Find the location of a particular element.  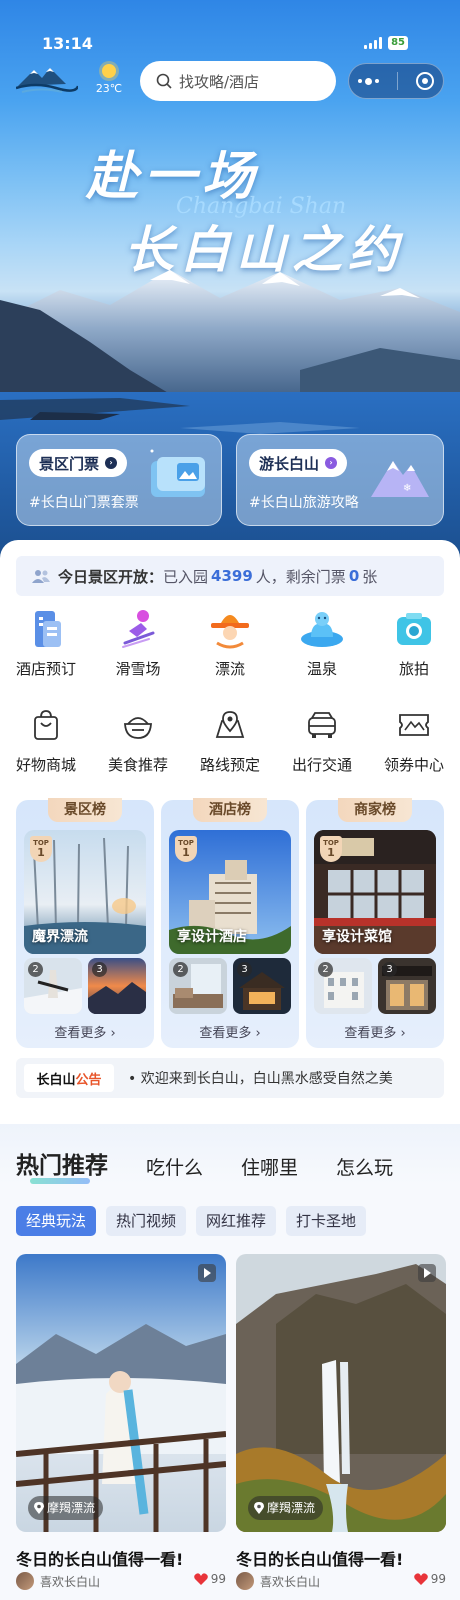

tickets-card: 景区门票 › #长白山门票套票 is located at coordinates (119, 480).